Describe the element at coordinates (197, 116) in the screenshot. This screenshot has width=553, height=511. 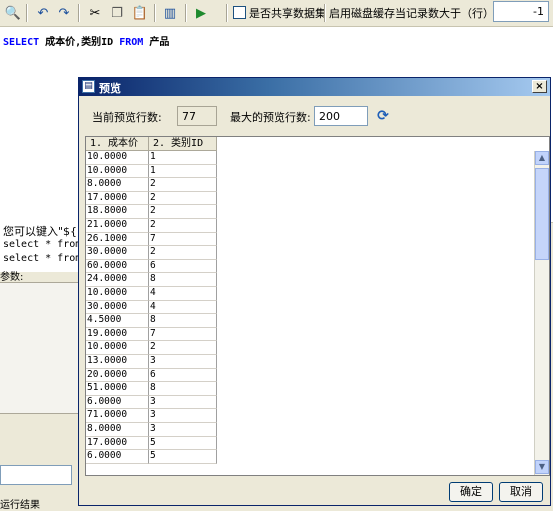
I see `current-rows-field: 77` at that location.